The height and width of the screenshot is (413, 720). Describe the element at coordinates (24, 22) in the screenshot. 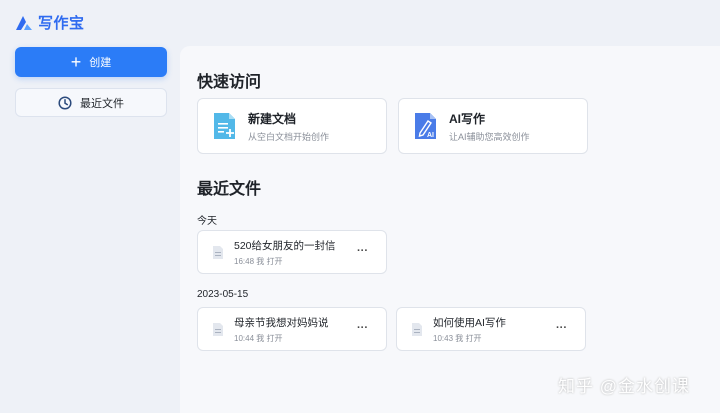

I see `logo-icon` at that location.